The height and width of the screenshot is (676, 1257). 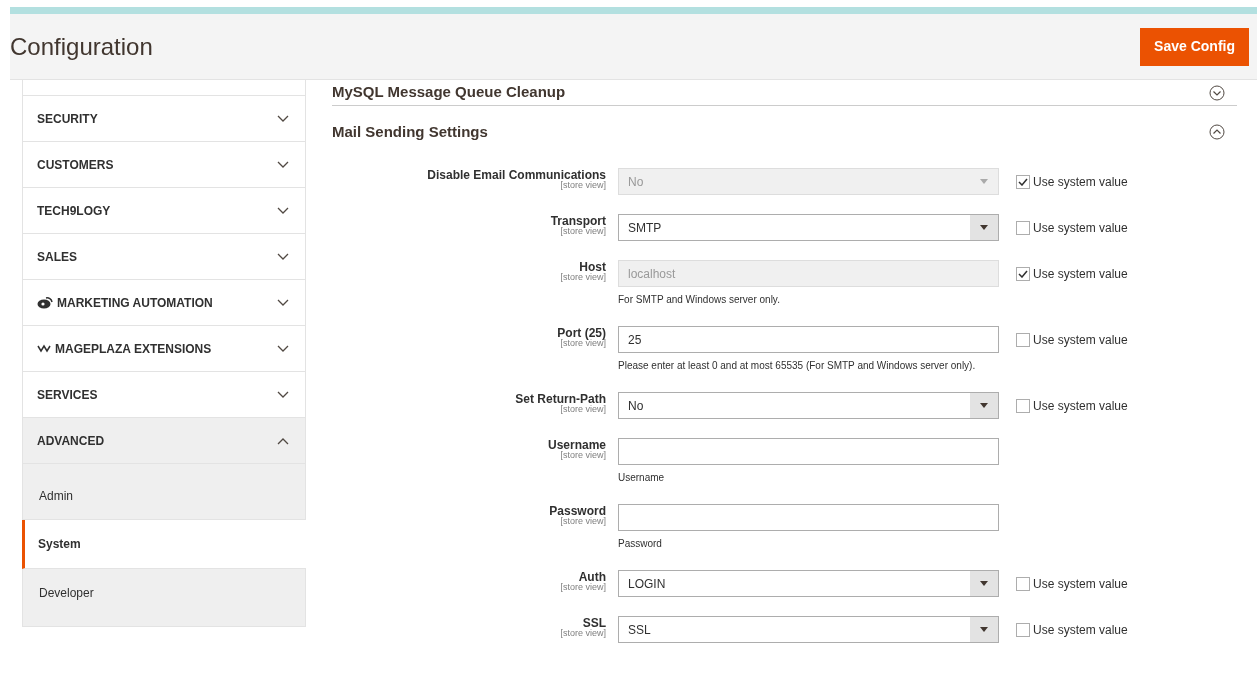 What do you see at coordinates (164, 395) in the screenshot?
I see `sidebar-section: SERVICES` at bounding box center [164, 395].